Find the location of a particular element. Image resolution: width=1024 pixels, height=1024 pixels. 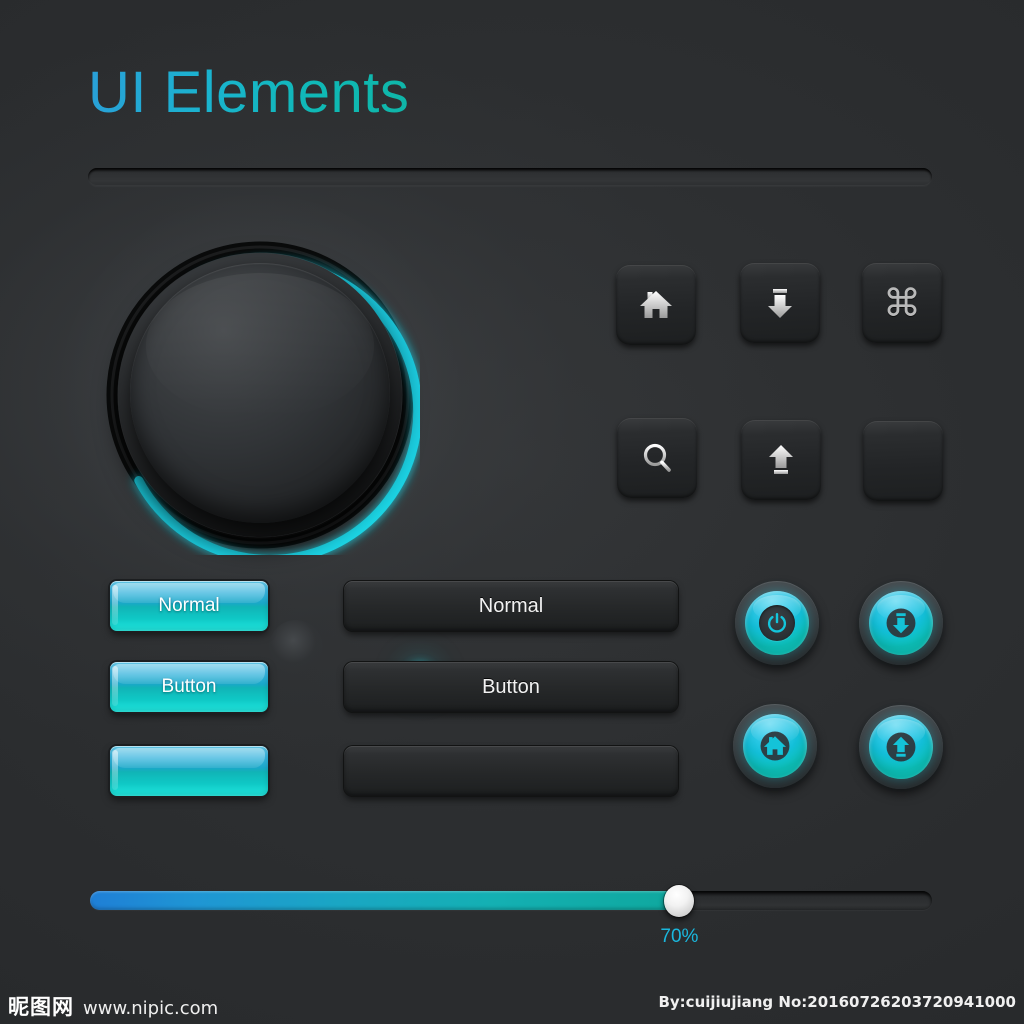

footer-credit: By:cuijiujiang No:20160726203720941000 is located at coordinates (837, 1002).